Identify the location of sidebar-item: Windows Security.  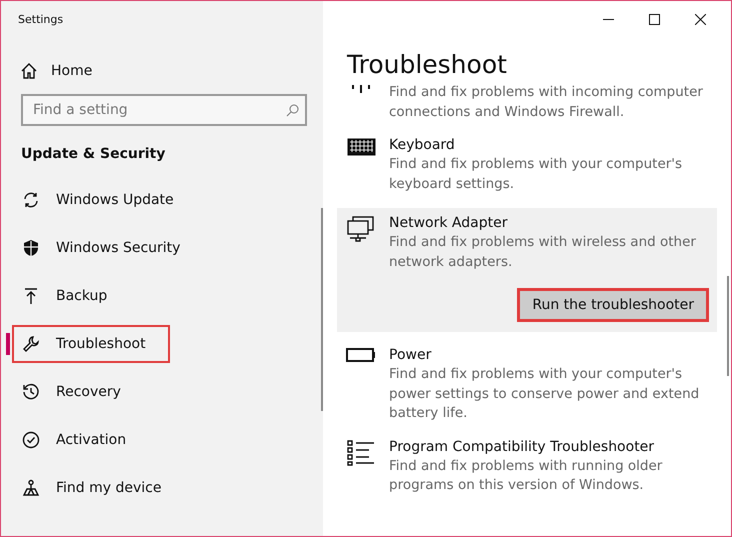
(101, 248).